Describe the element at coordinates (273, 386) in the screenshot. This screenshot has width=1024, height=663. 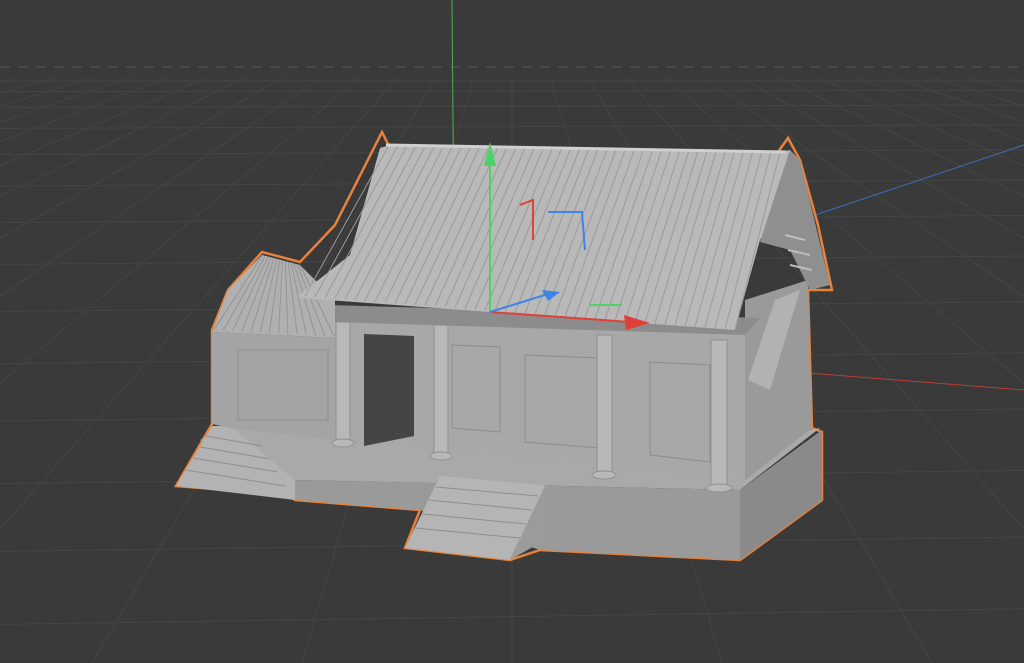
I see `left-wing-wall` at that location.